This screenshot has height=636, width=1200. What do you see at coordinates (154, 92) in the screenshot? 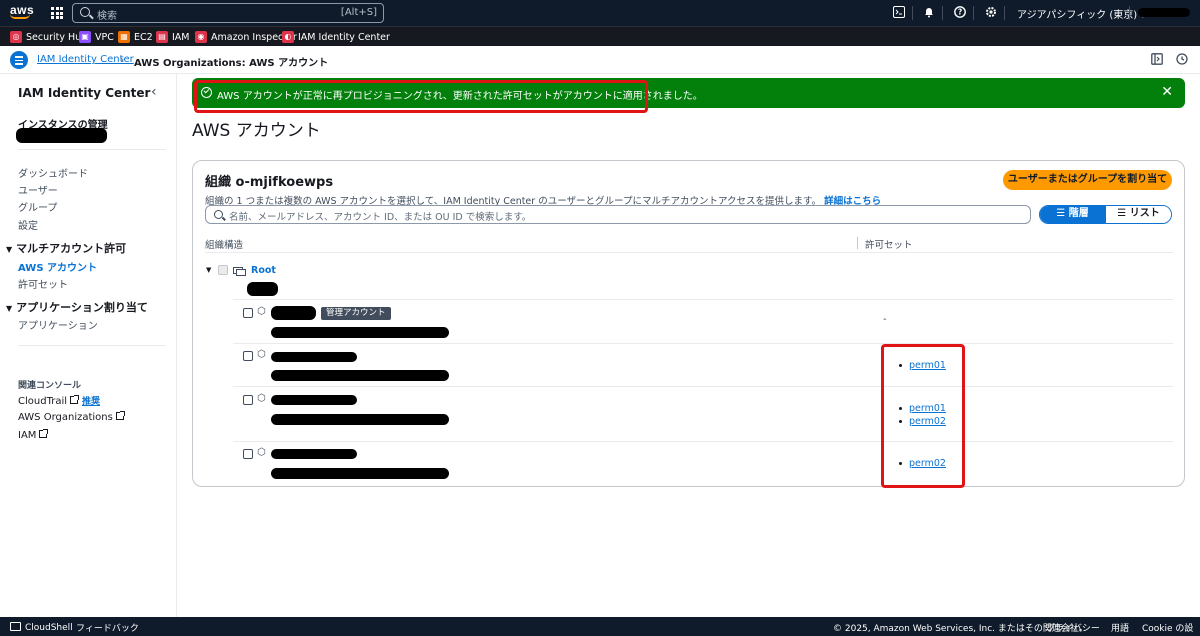
I see `close-sidebar-icon: ‹` at bounding box center [154, 92].